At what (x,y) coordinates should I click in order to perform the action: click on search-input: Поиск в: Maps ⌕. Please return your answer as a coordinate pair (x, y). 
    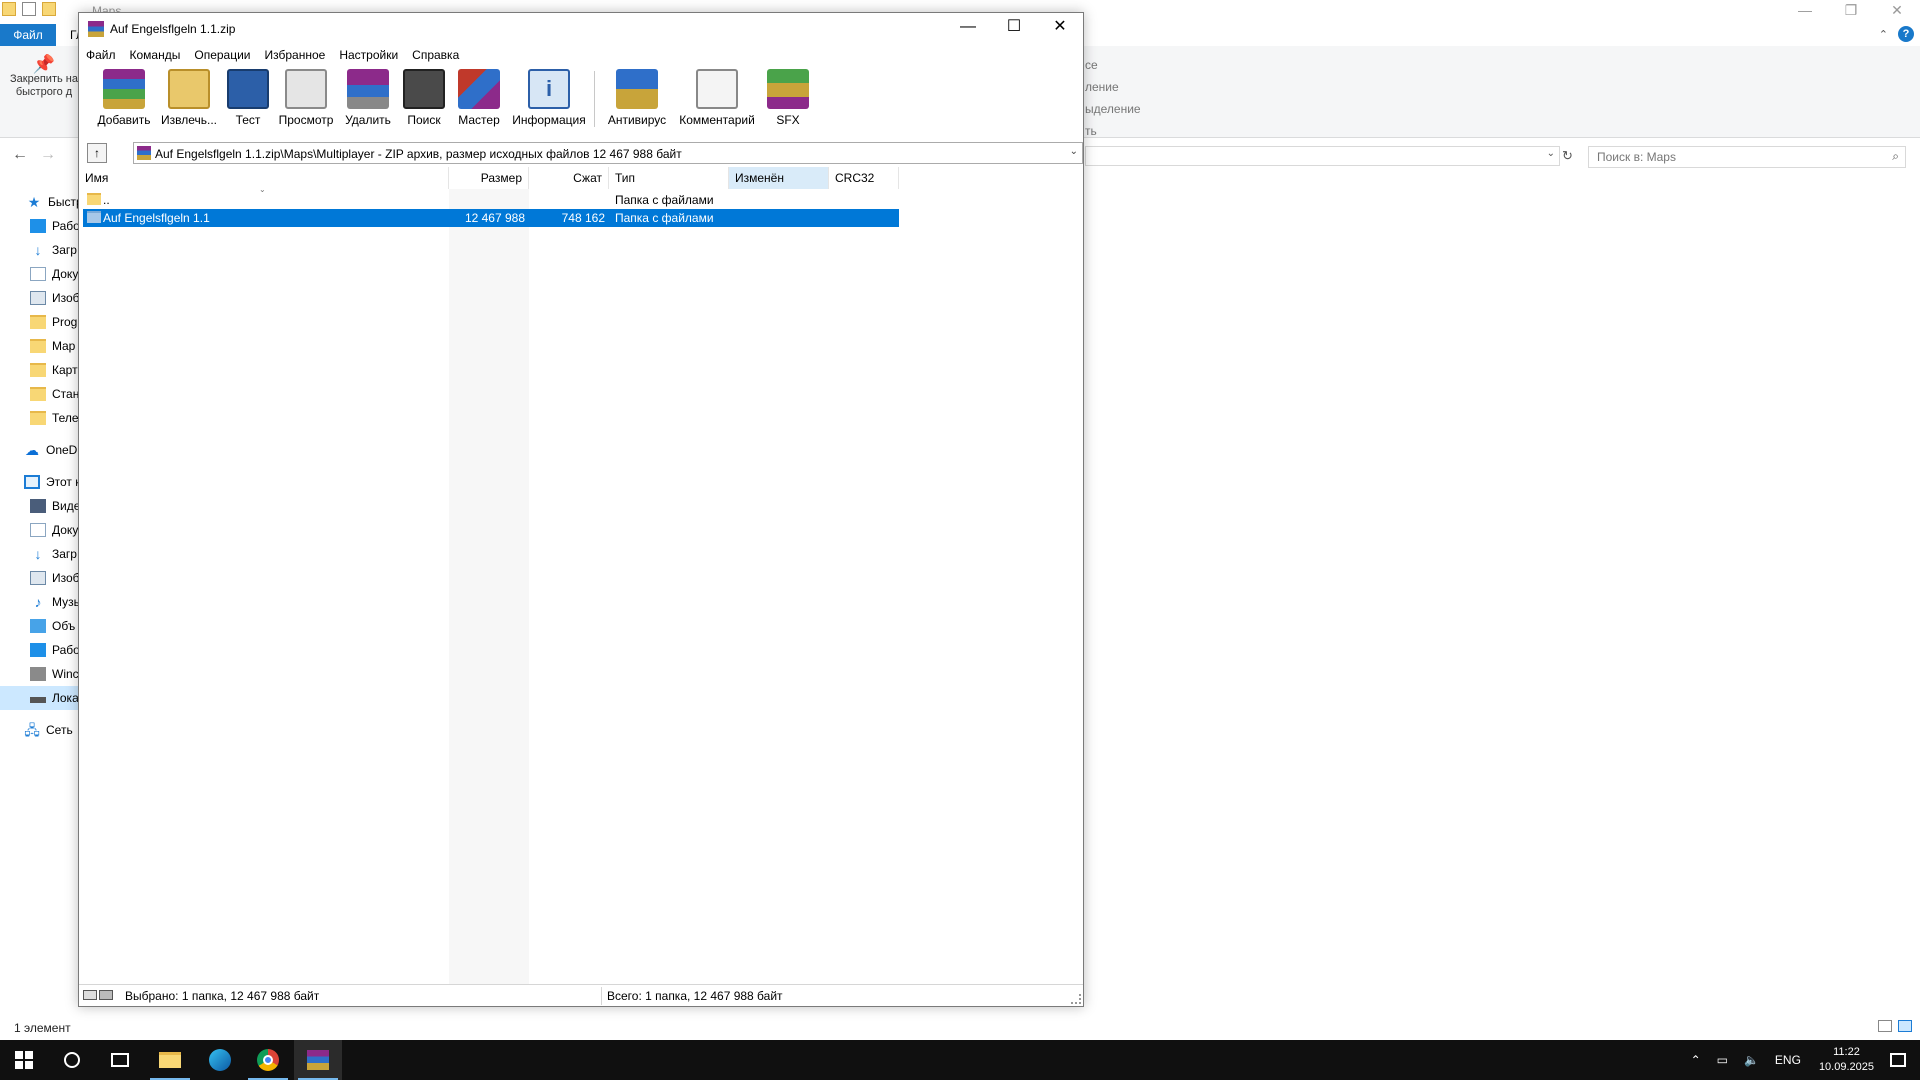
    Looking at the image, I should click on (1747, 157).